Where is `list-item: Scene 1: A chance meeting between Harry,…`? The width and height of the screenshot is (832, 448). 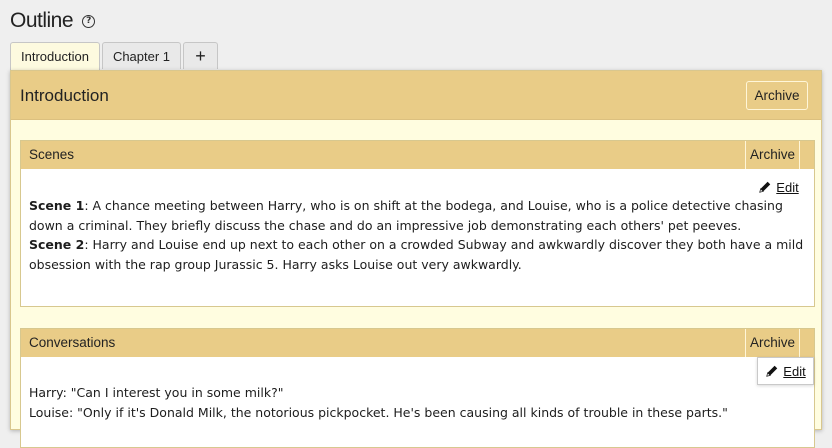
list-item: Scene 1: A chance meeting between Harry,… is located at coordinates (417, 215).